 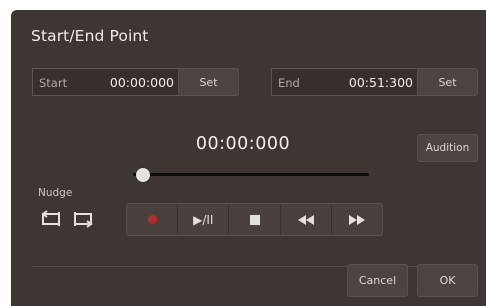 What do you see at coordinates (345, 82) in the screenshot?
I see `end-time-field: End 00:51:300` at bounding box center [345, 82].